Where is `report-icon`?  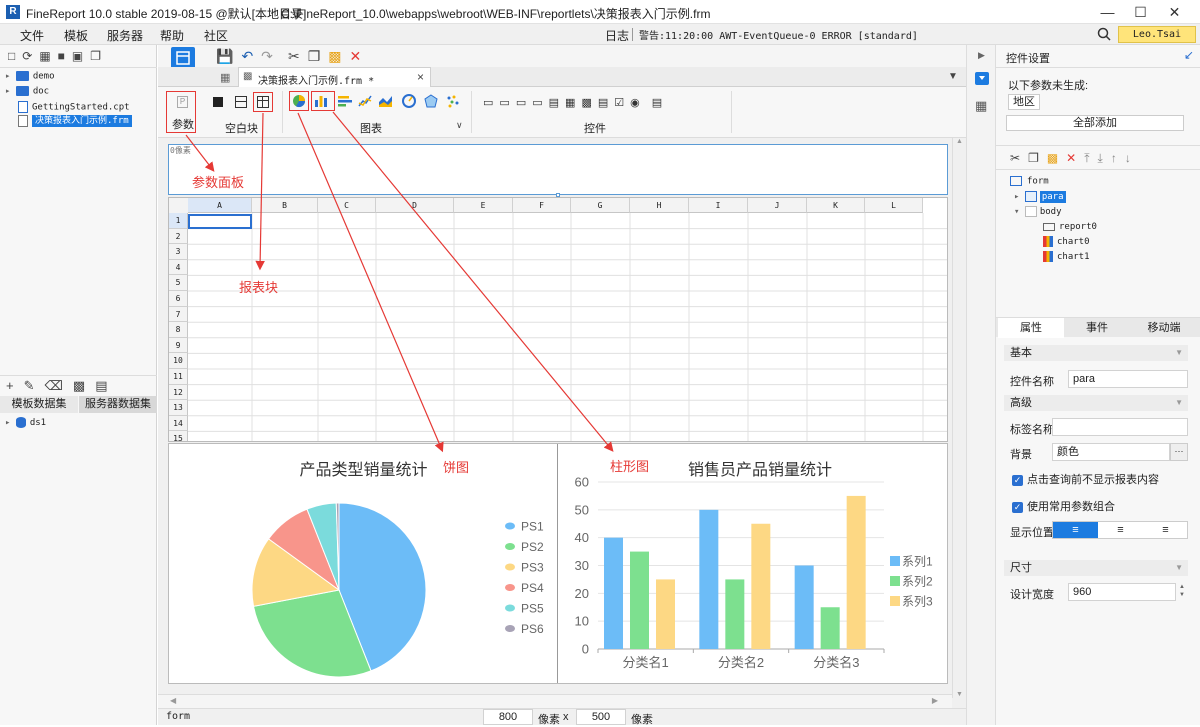 report-icon is located at coordinates (1049, 226).